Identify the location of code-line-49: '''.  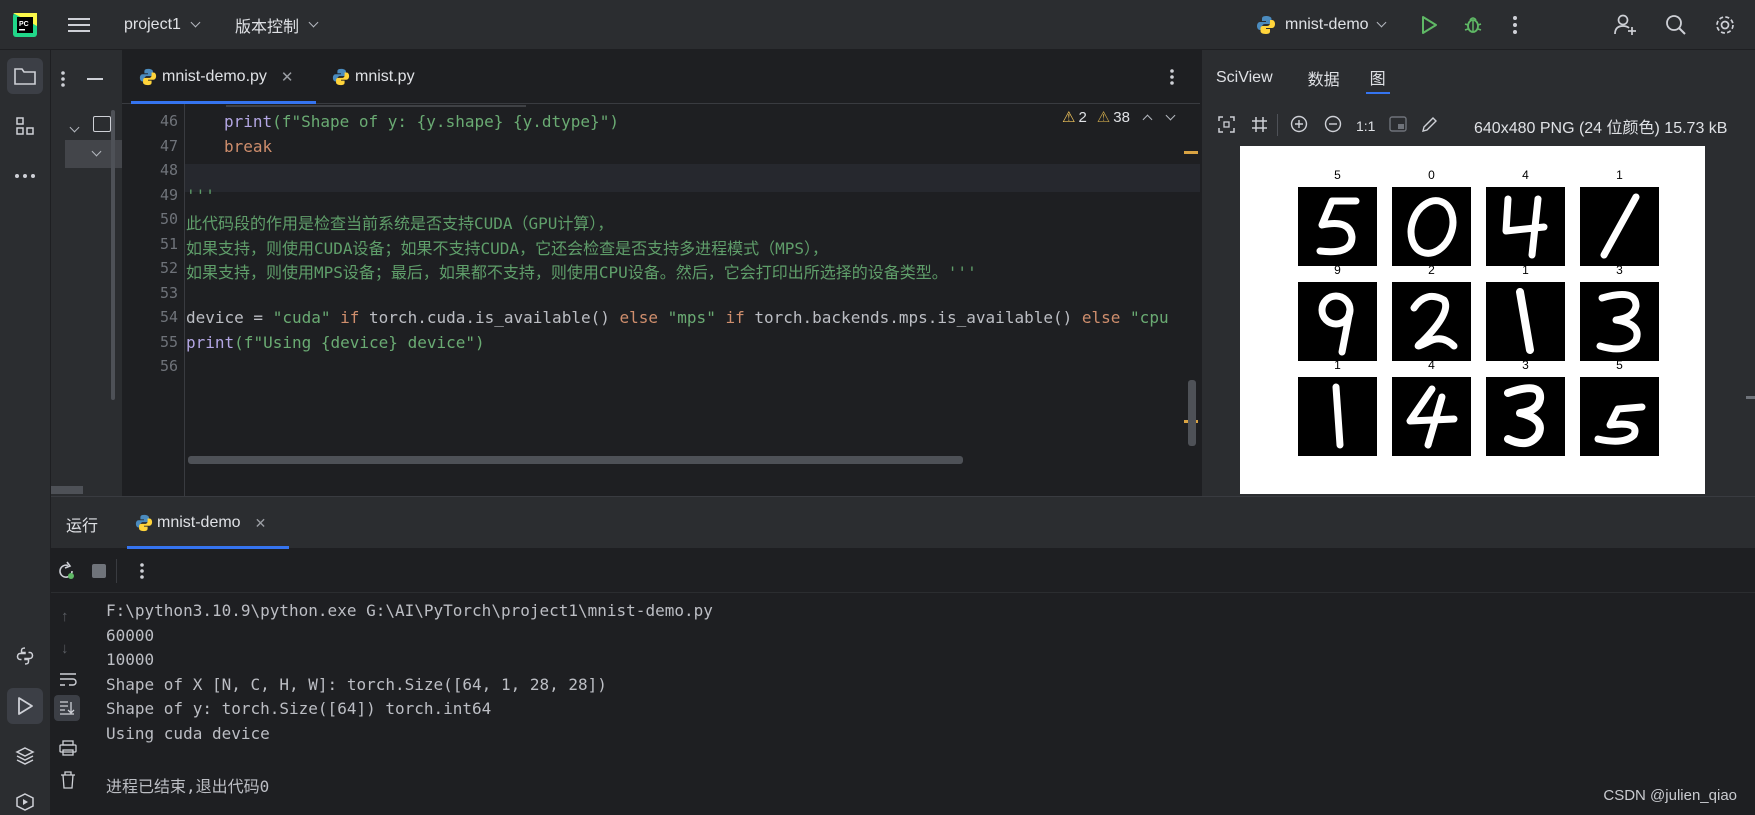
(200, 195).